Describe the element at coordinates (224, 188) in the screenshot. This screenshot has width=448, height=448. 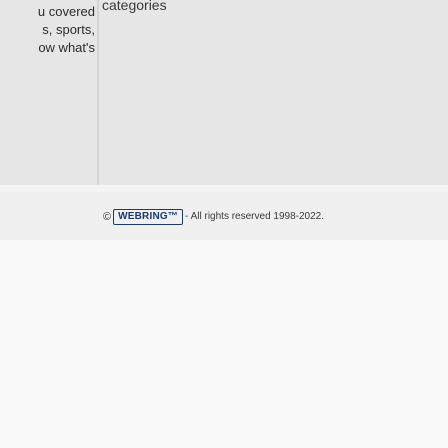
I see `section-gap` at that location.